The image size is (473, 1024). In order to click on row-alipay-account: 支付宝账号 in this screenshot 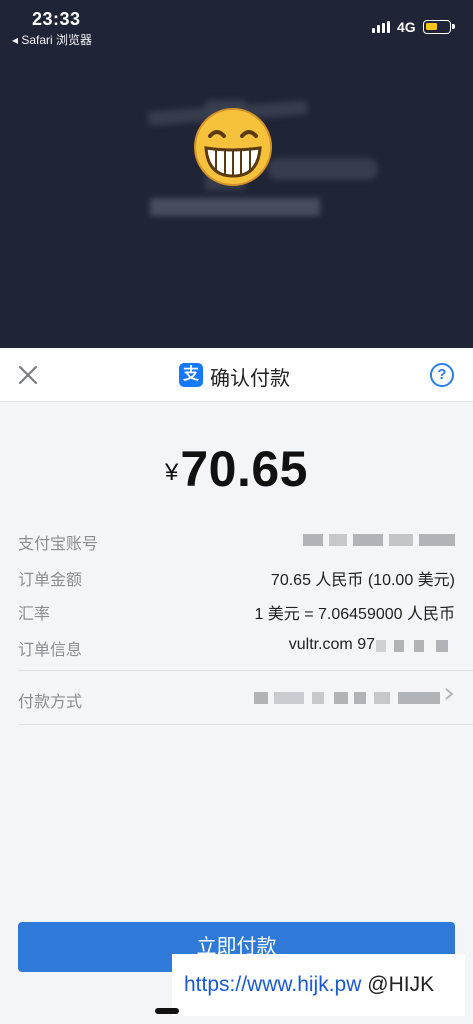, I will do `click(236, 541)`.